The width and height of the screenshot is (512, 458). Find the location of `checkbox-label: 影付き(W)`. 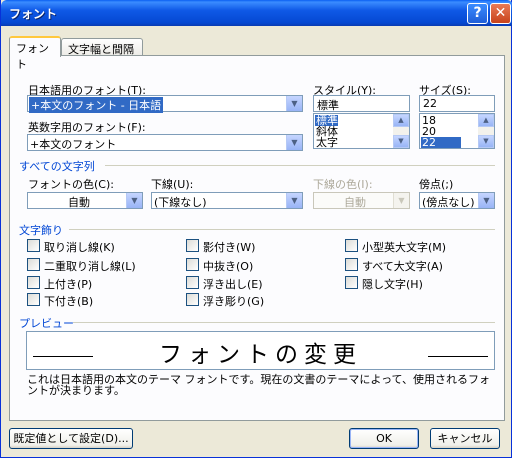

checkbox-label: 影付き(W) is located at coordinates (229, 247).